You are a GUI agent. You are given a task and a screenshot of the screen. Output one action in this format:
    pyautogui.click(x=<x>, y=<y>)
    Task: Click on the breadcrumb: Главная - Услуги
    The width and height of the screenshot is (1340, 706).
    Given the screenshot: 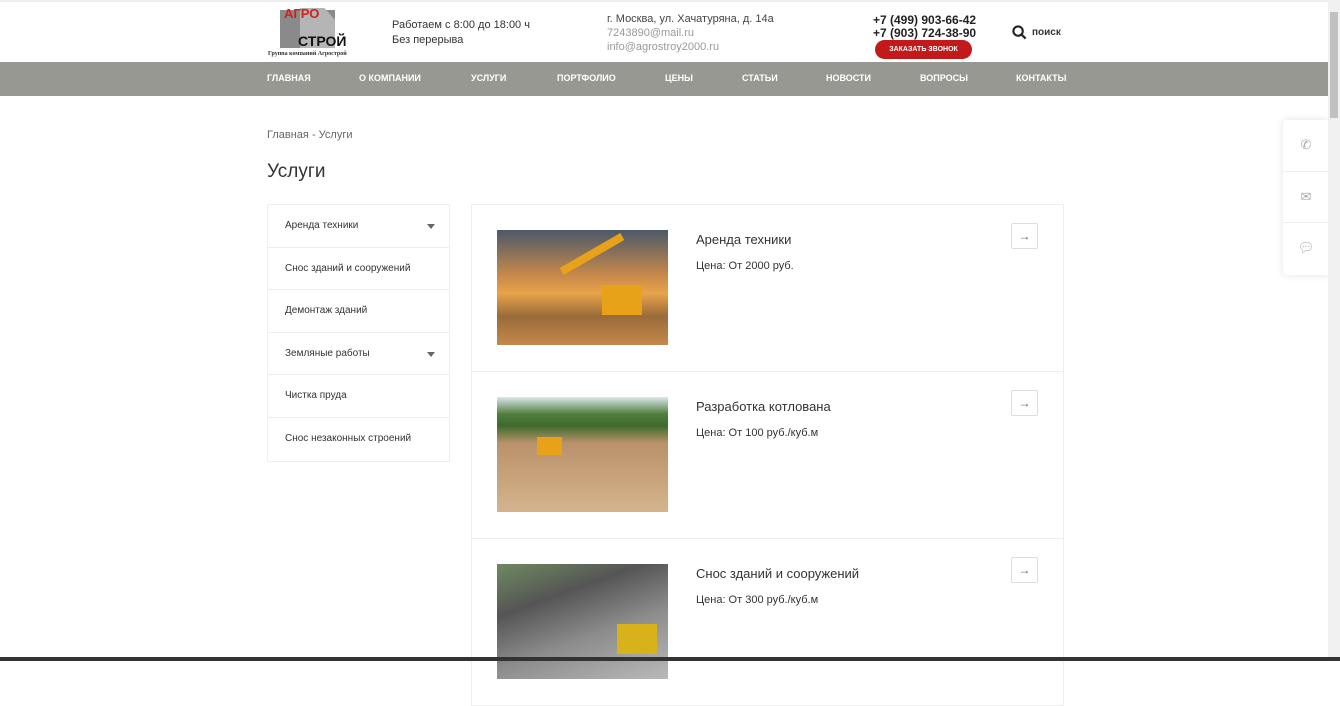 What is the action you would take?
    pyautogui.click(x=310, y=135)
    